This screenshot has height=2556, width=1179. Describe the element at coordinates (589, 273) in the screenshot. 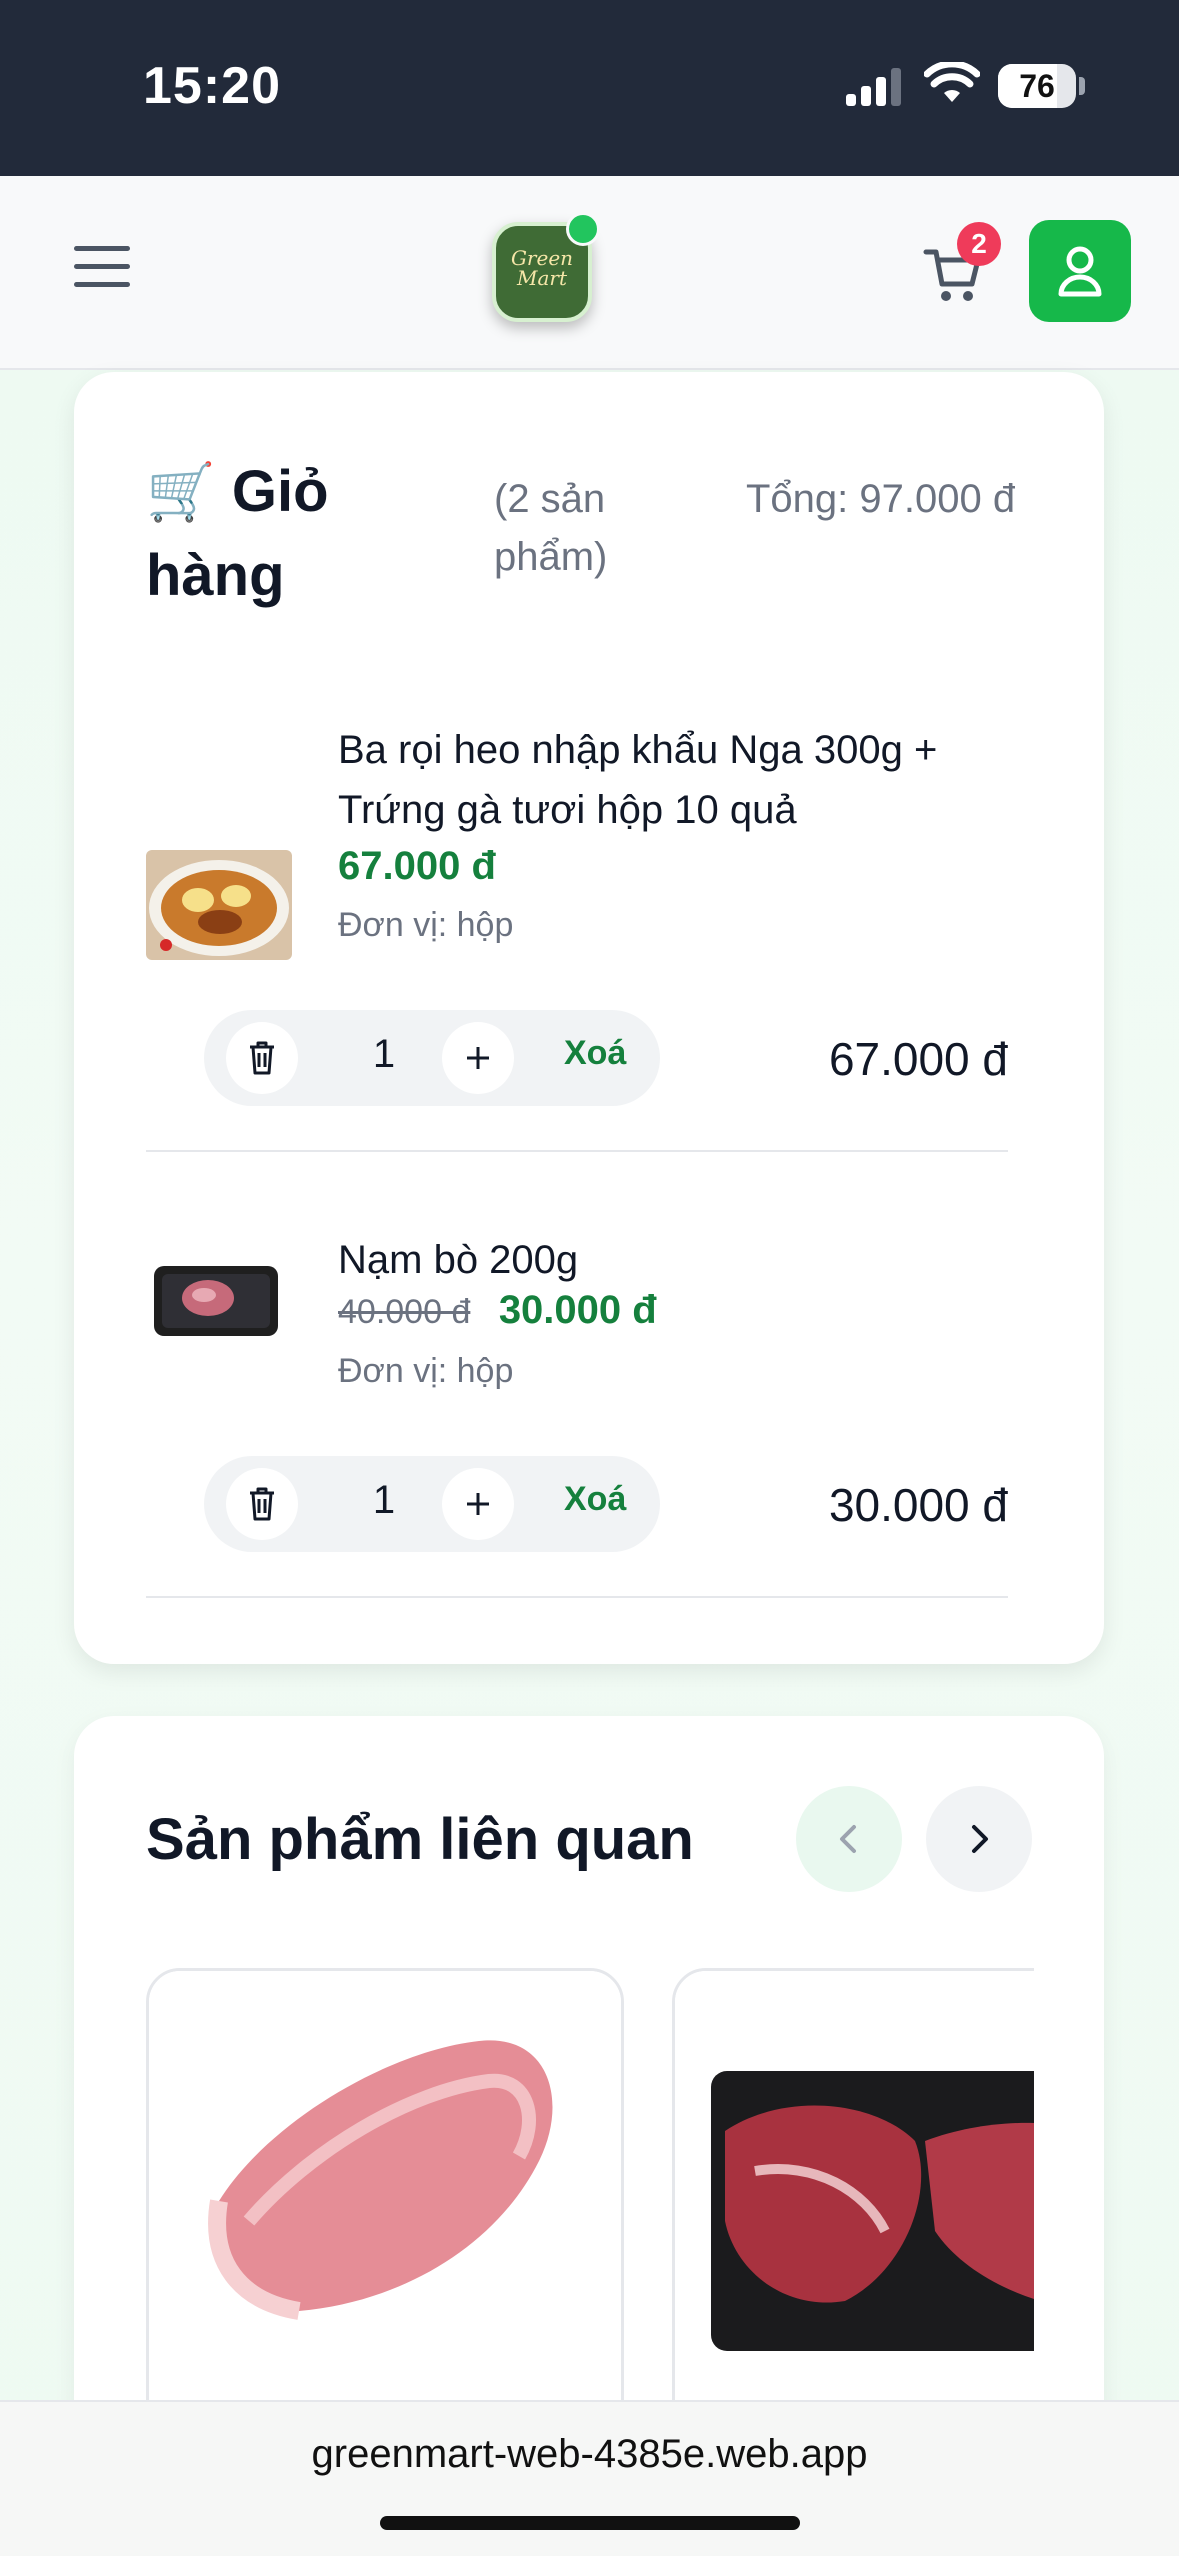

I see `app-header: Green Mart 2` at that location.